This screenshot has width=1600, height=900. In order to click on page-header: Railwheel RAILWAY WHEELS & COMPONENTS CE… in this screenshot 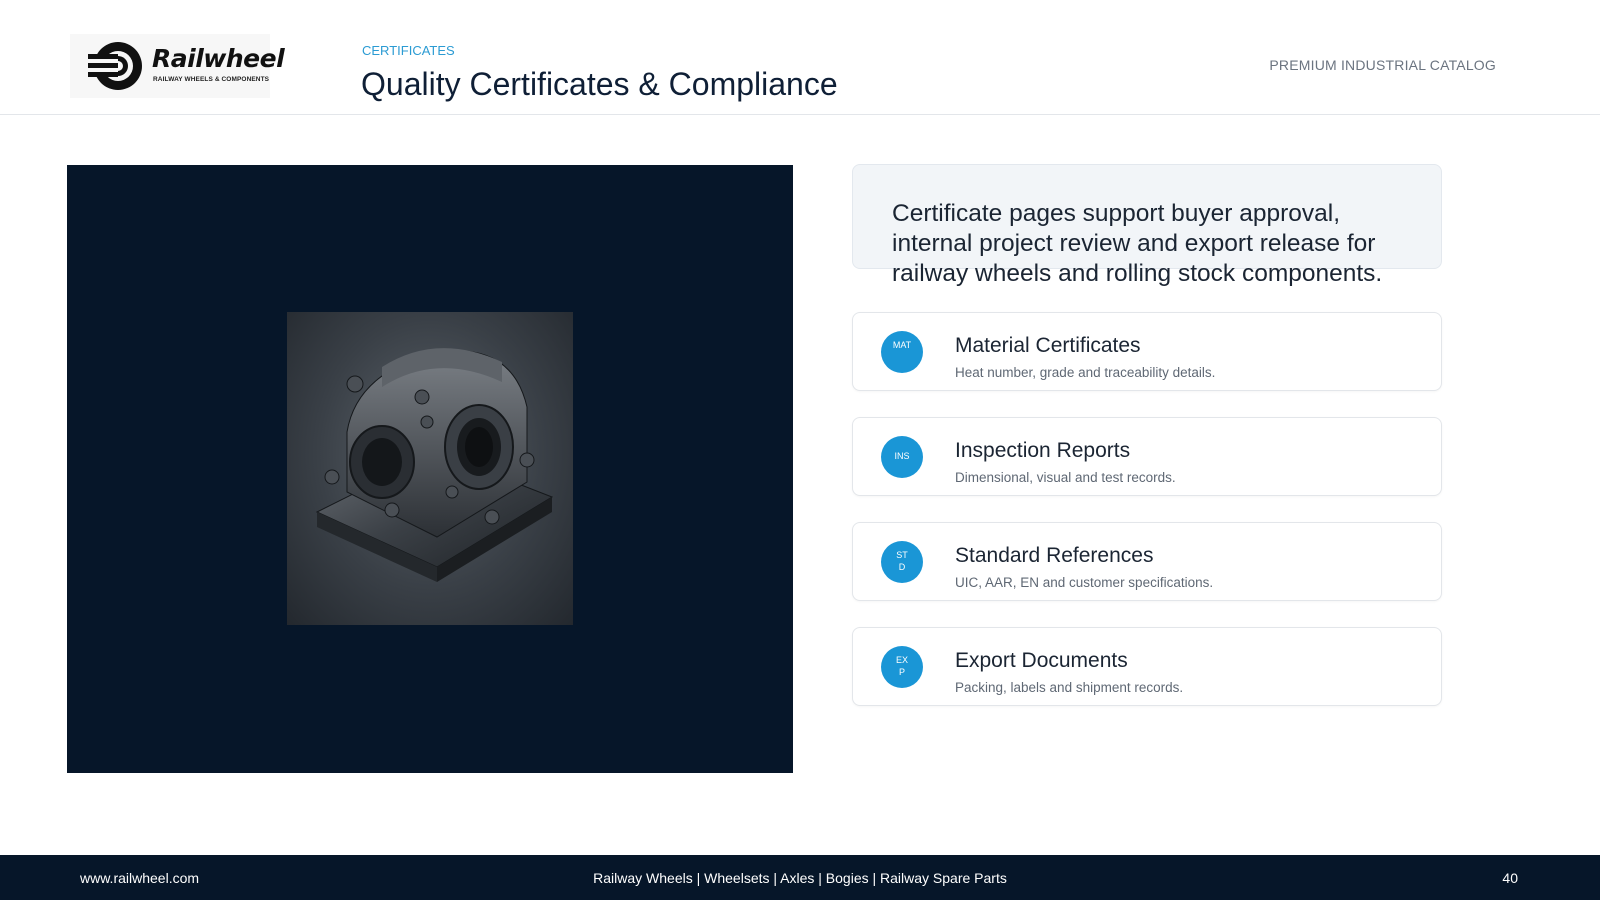, I will do `click(800, 57)`.